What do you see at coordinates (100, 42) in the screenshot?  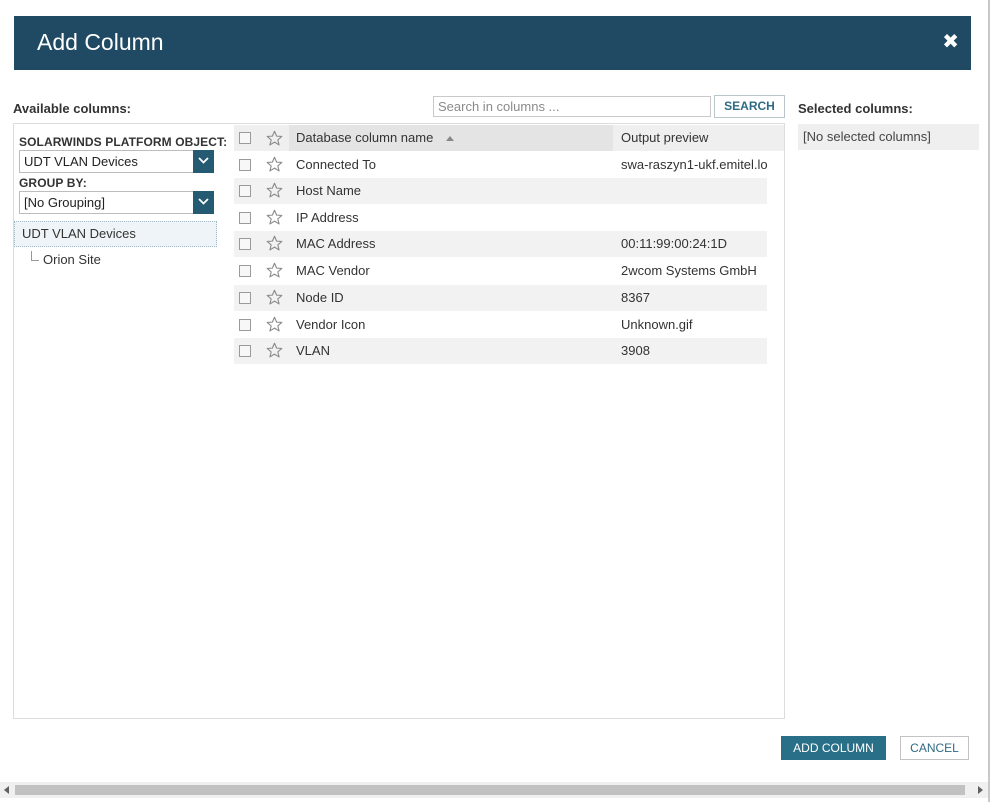 I see `dialog-title: Add Column` at bounding box center [100, 42].